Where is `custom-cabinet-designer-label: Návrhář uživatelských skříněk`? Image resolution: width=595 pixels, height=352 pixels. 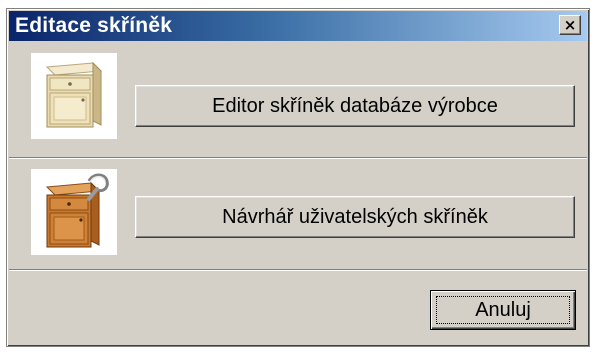
custom-cabinet-designer-label: Návrhář uživatelských skříněk is located at coordinates (355, 216).